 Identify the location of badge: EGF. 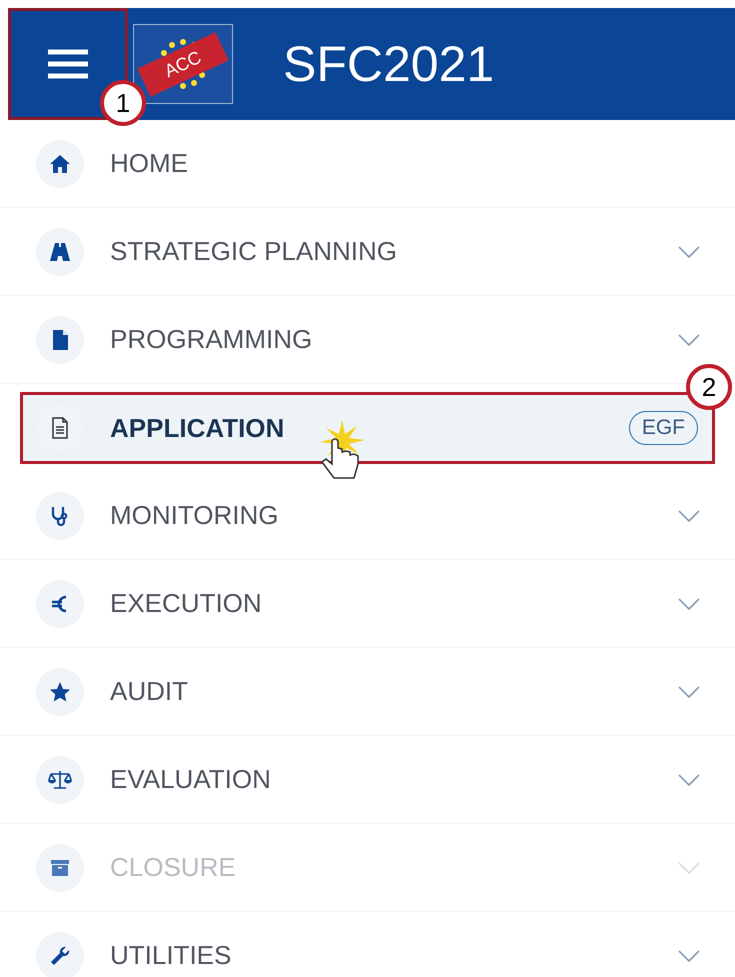
(663, 428).